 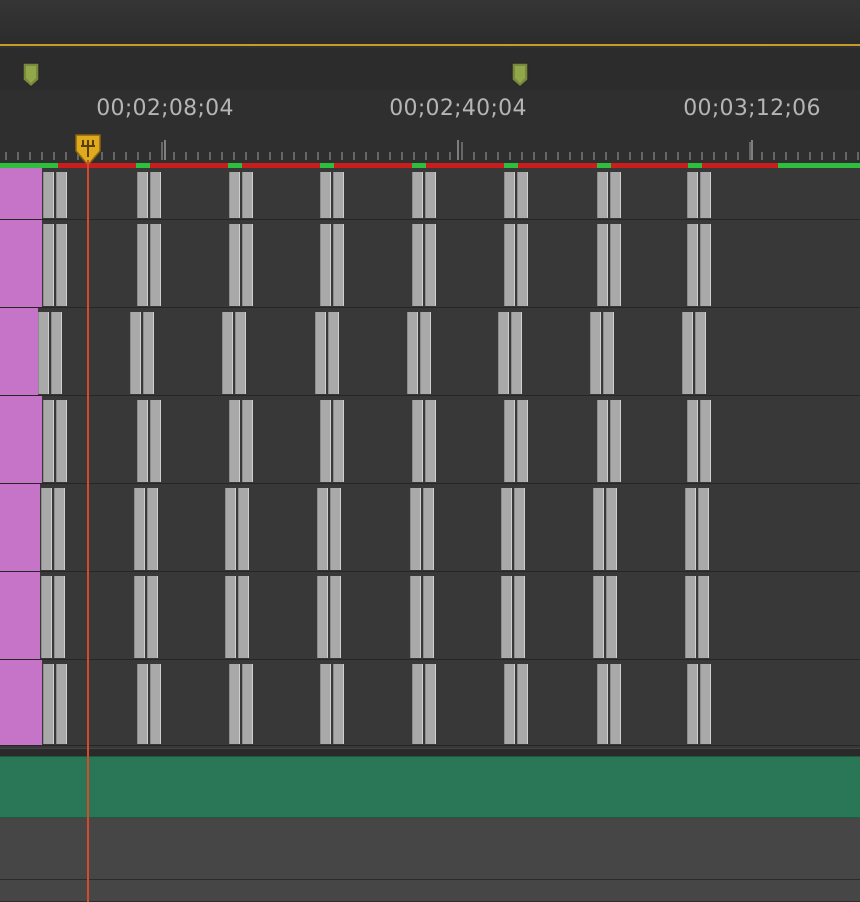 I want to click on work-area-bar, so click(x=430, y=23).